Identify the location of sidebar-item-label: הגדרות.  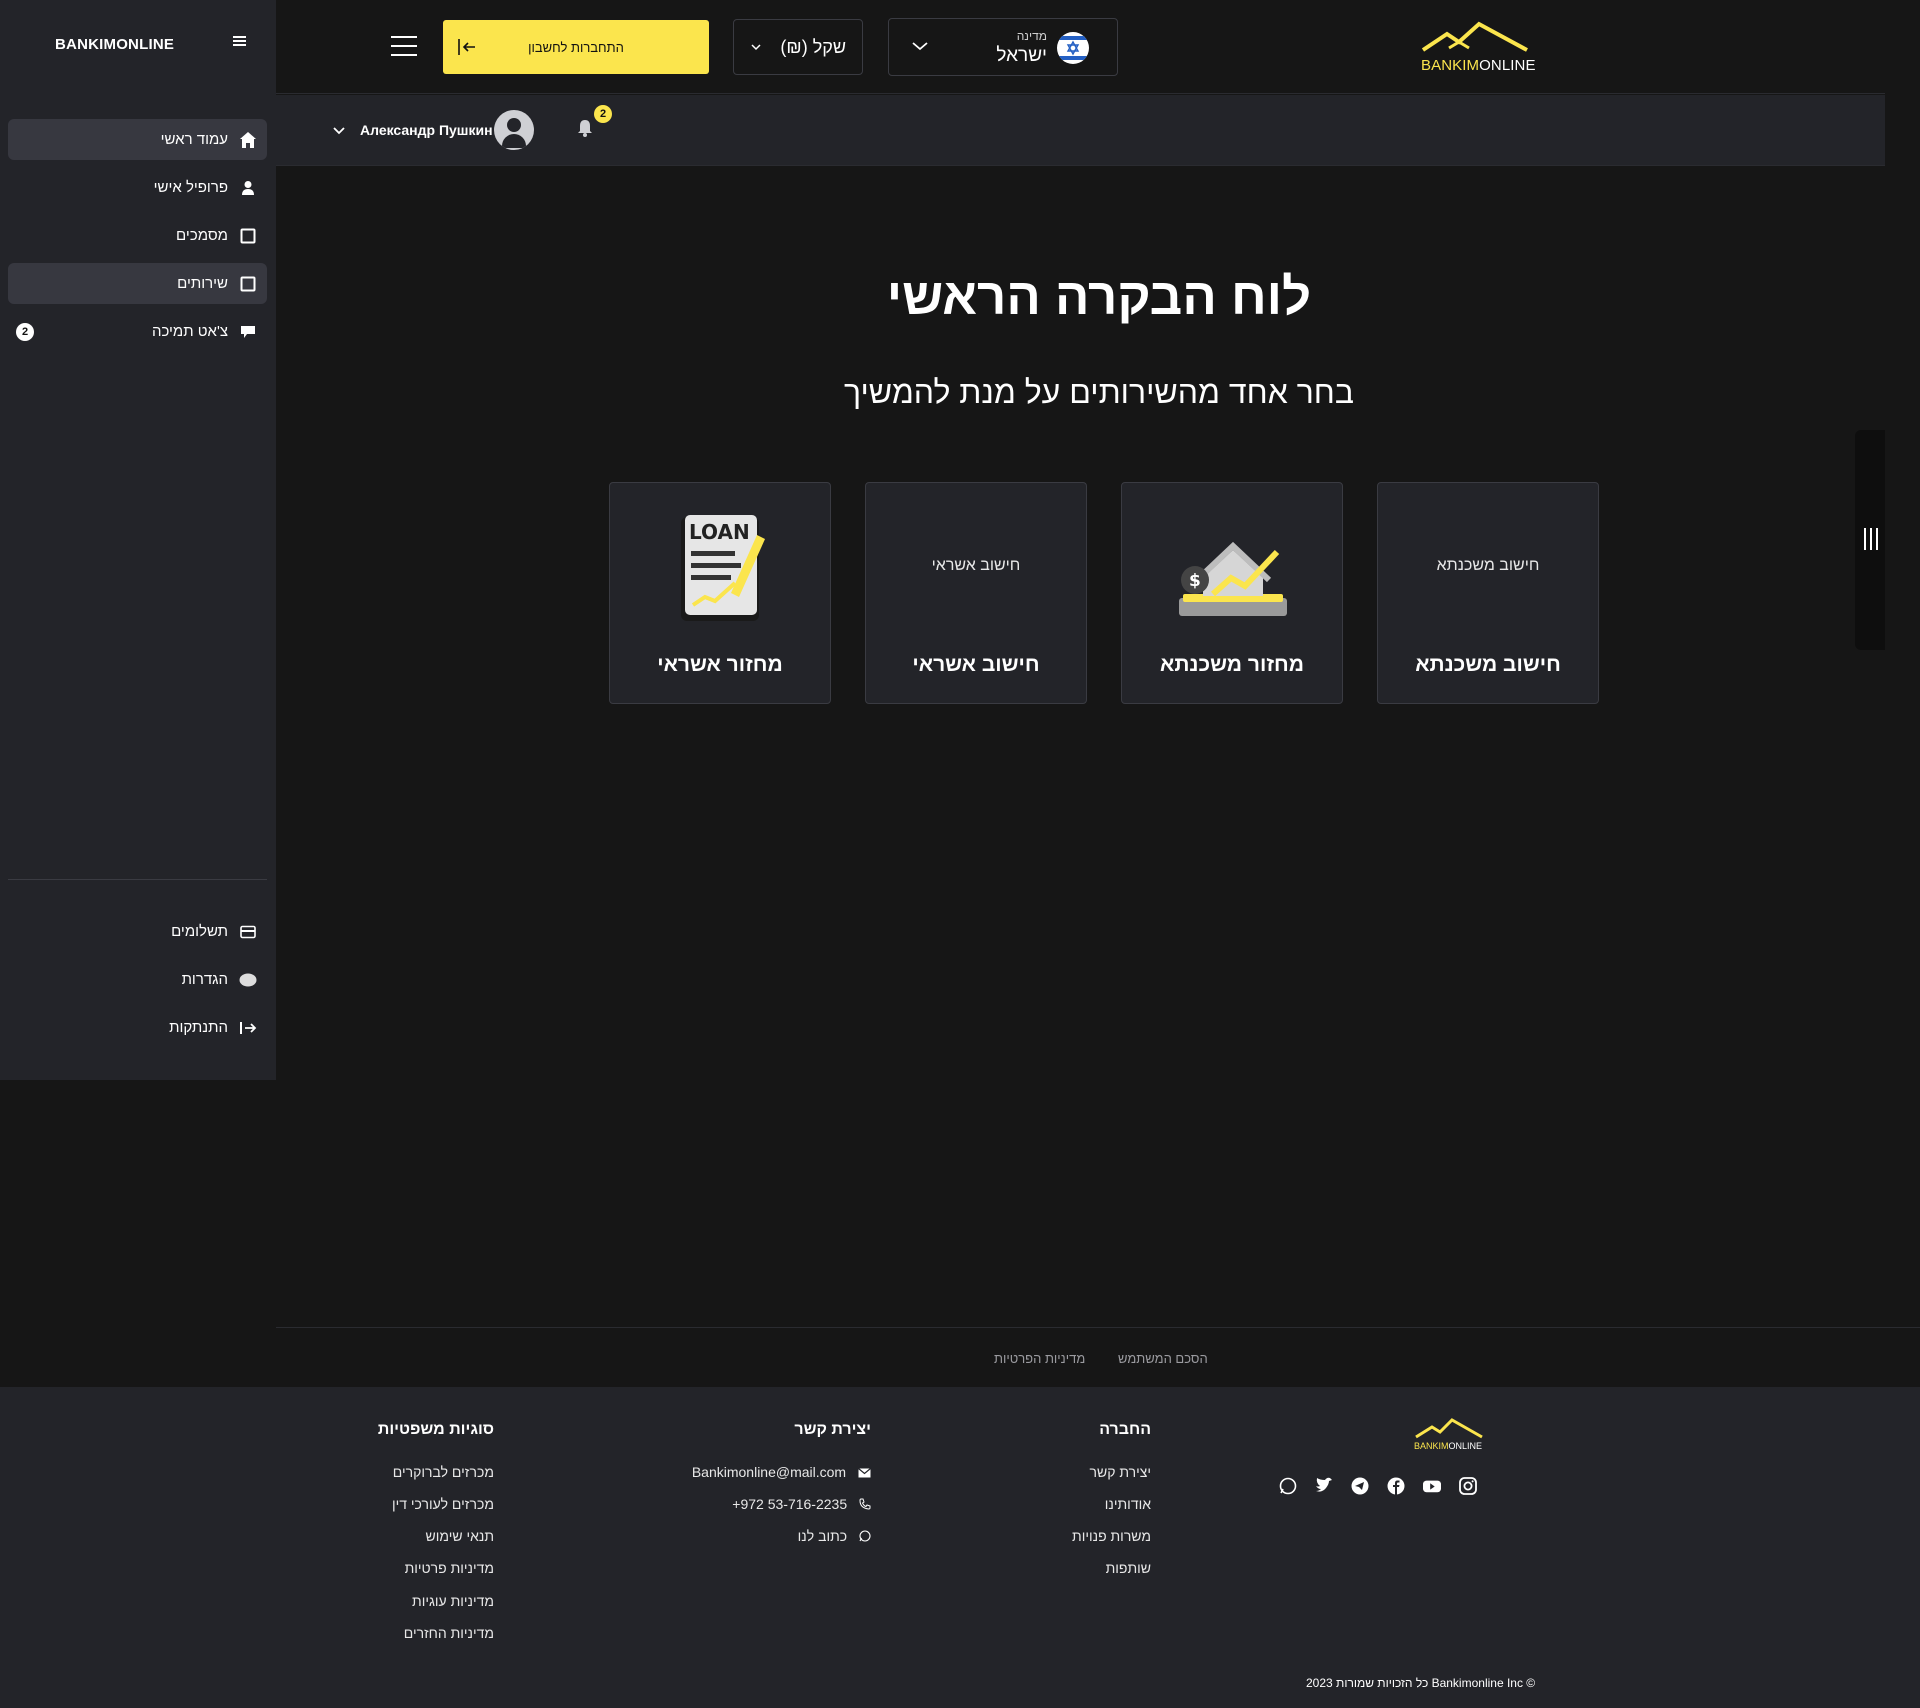
(204, 979).